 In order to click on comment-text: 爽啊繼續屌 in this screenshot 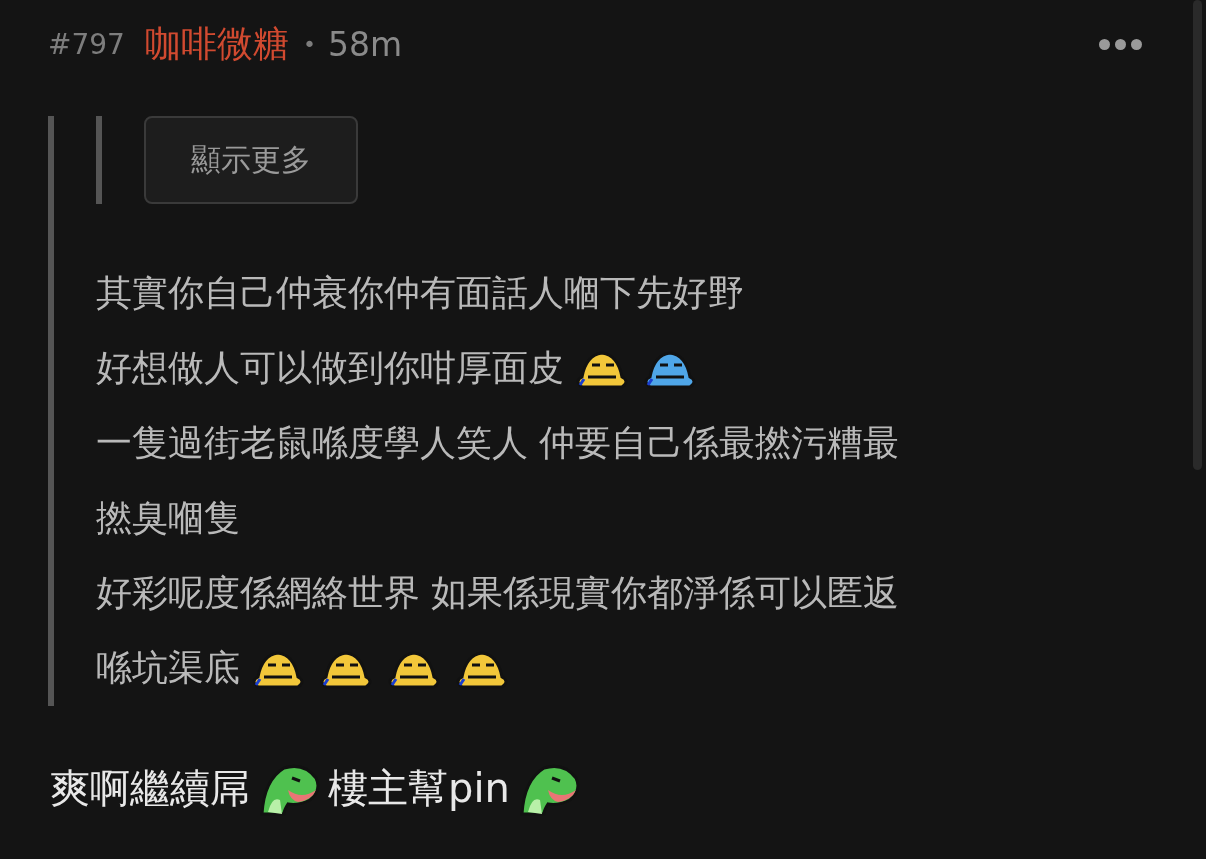, I will do `click(150, 788)`.